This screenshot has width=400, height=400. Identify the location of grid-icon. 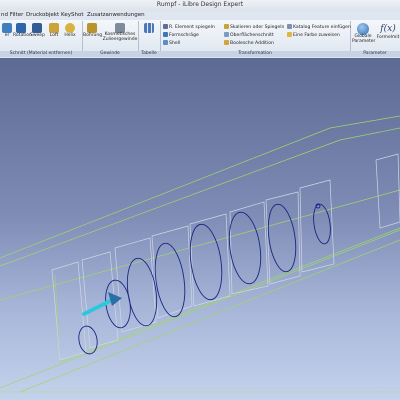
(149, 28).